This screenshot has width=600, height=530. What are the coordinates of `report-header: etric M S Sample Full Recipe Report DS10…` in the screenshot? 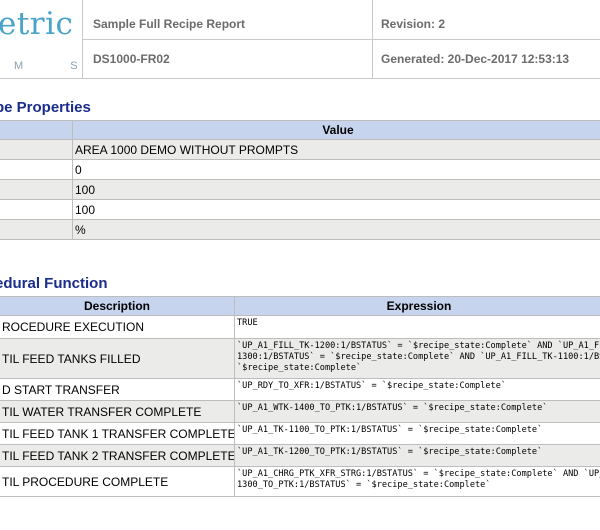 It's located at (300, 39).